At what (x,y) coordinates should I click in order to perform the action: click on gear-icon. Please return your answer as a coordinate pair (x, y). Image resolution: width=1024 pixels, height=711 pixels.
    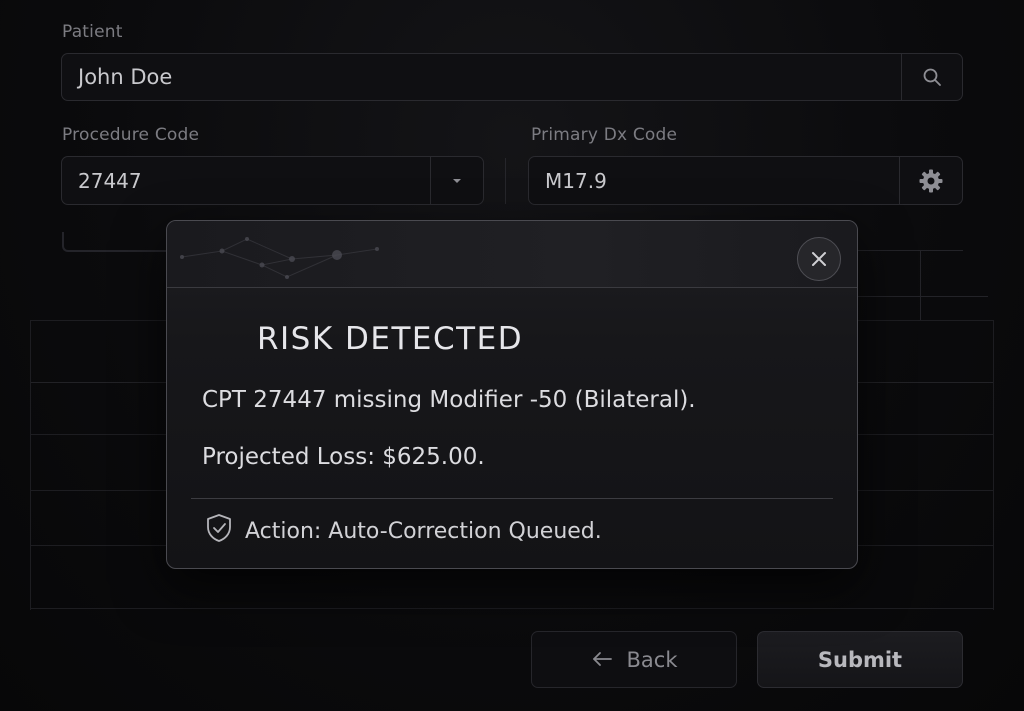
    Looking at the image, I should click on (930, 180).